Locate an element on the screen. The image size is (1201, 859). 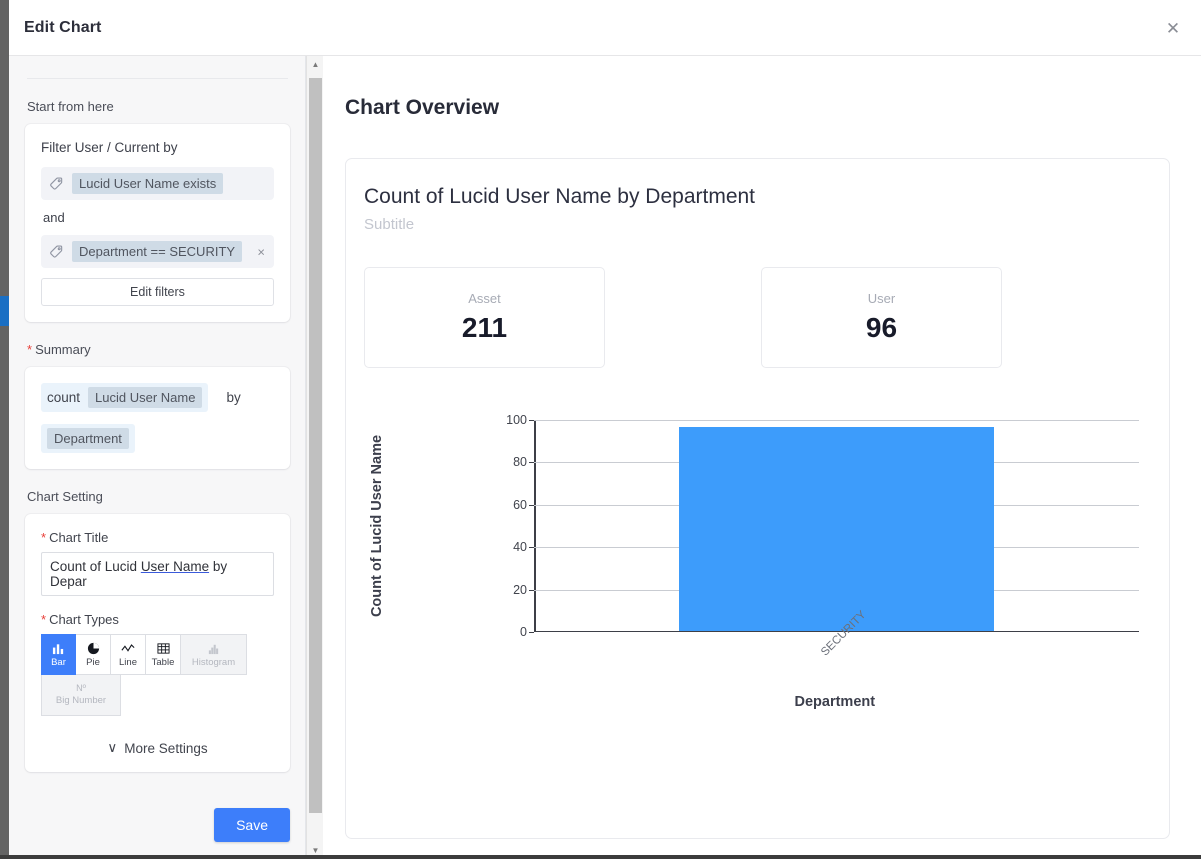
chart-types-label-text: Chart Types is located at coordinates (84, 619).